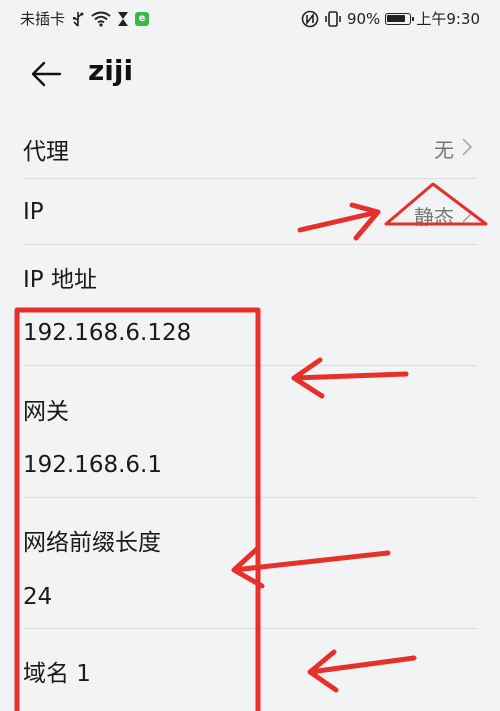 This screenshot has height=711, width=500. What do you see at coordinates (363, 18) in the screenshot?
I see `battery-percent: 90%` at bounding box center [363, 18].